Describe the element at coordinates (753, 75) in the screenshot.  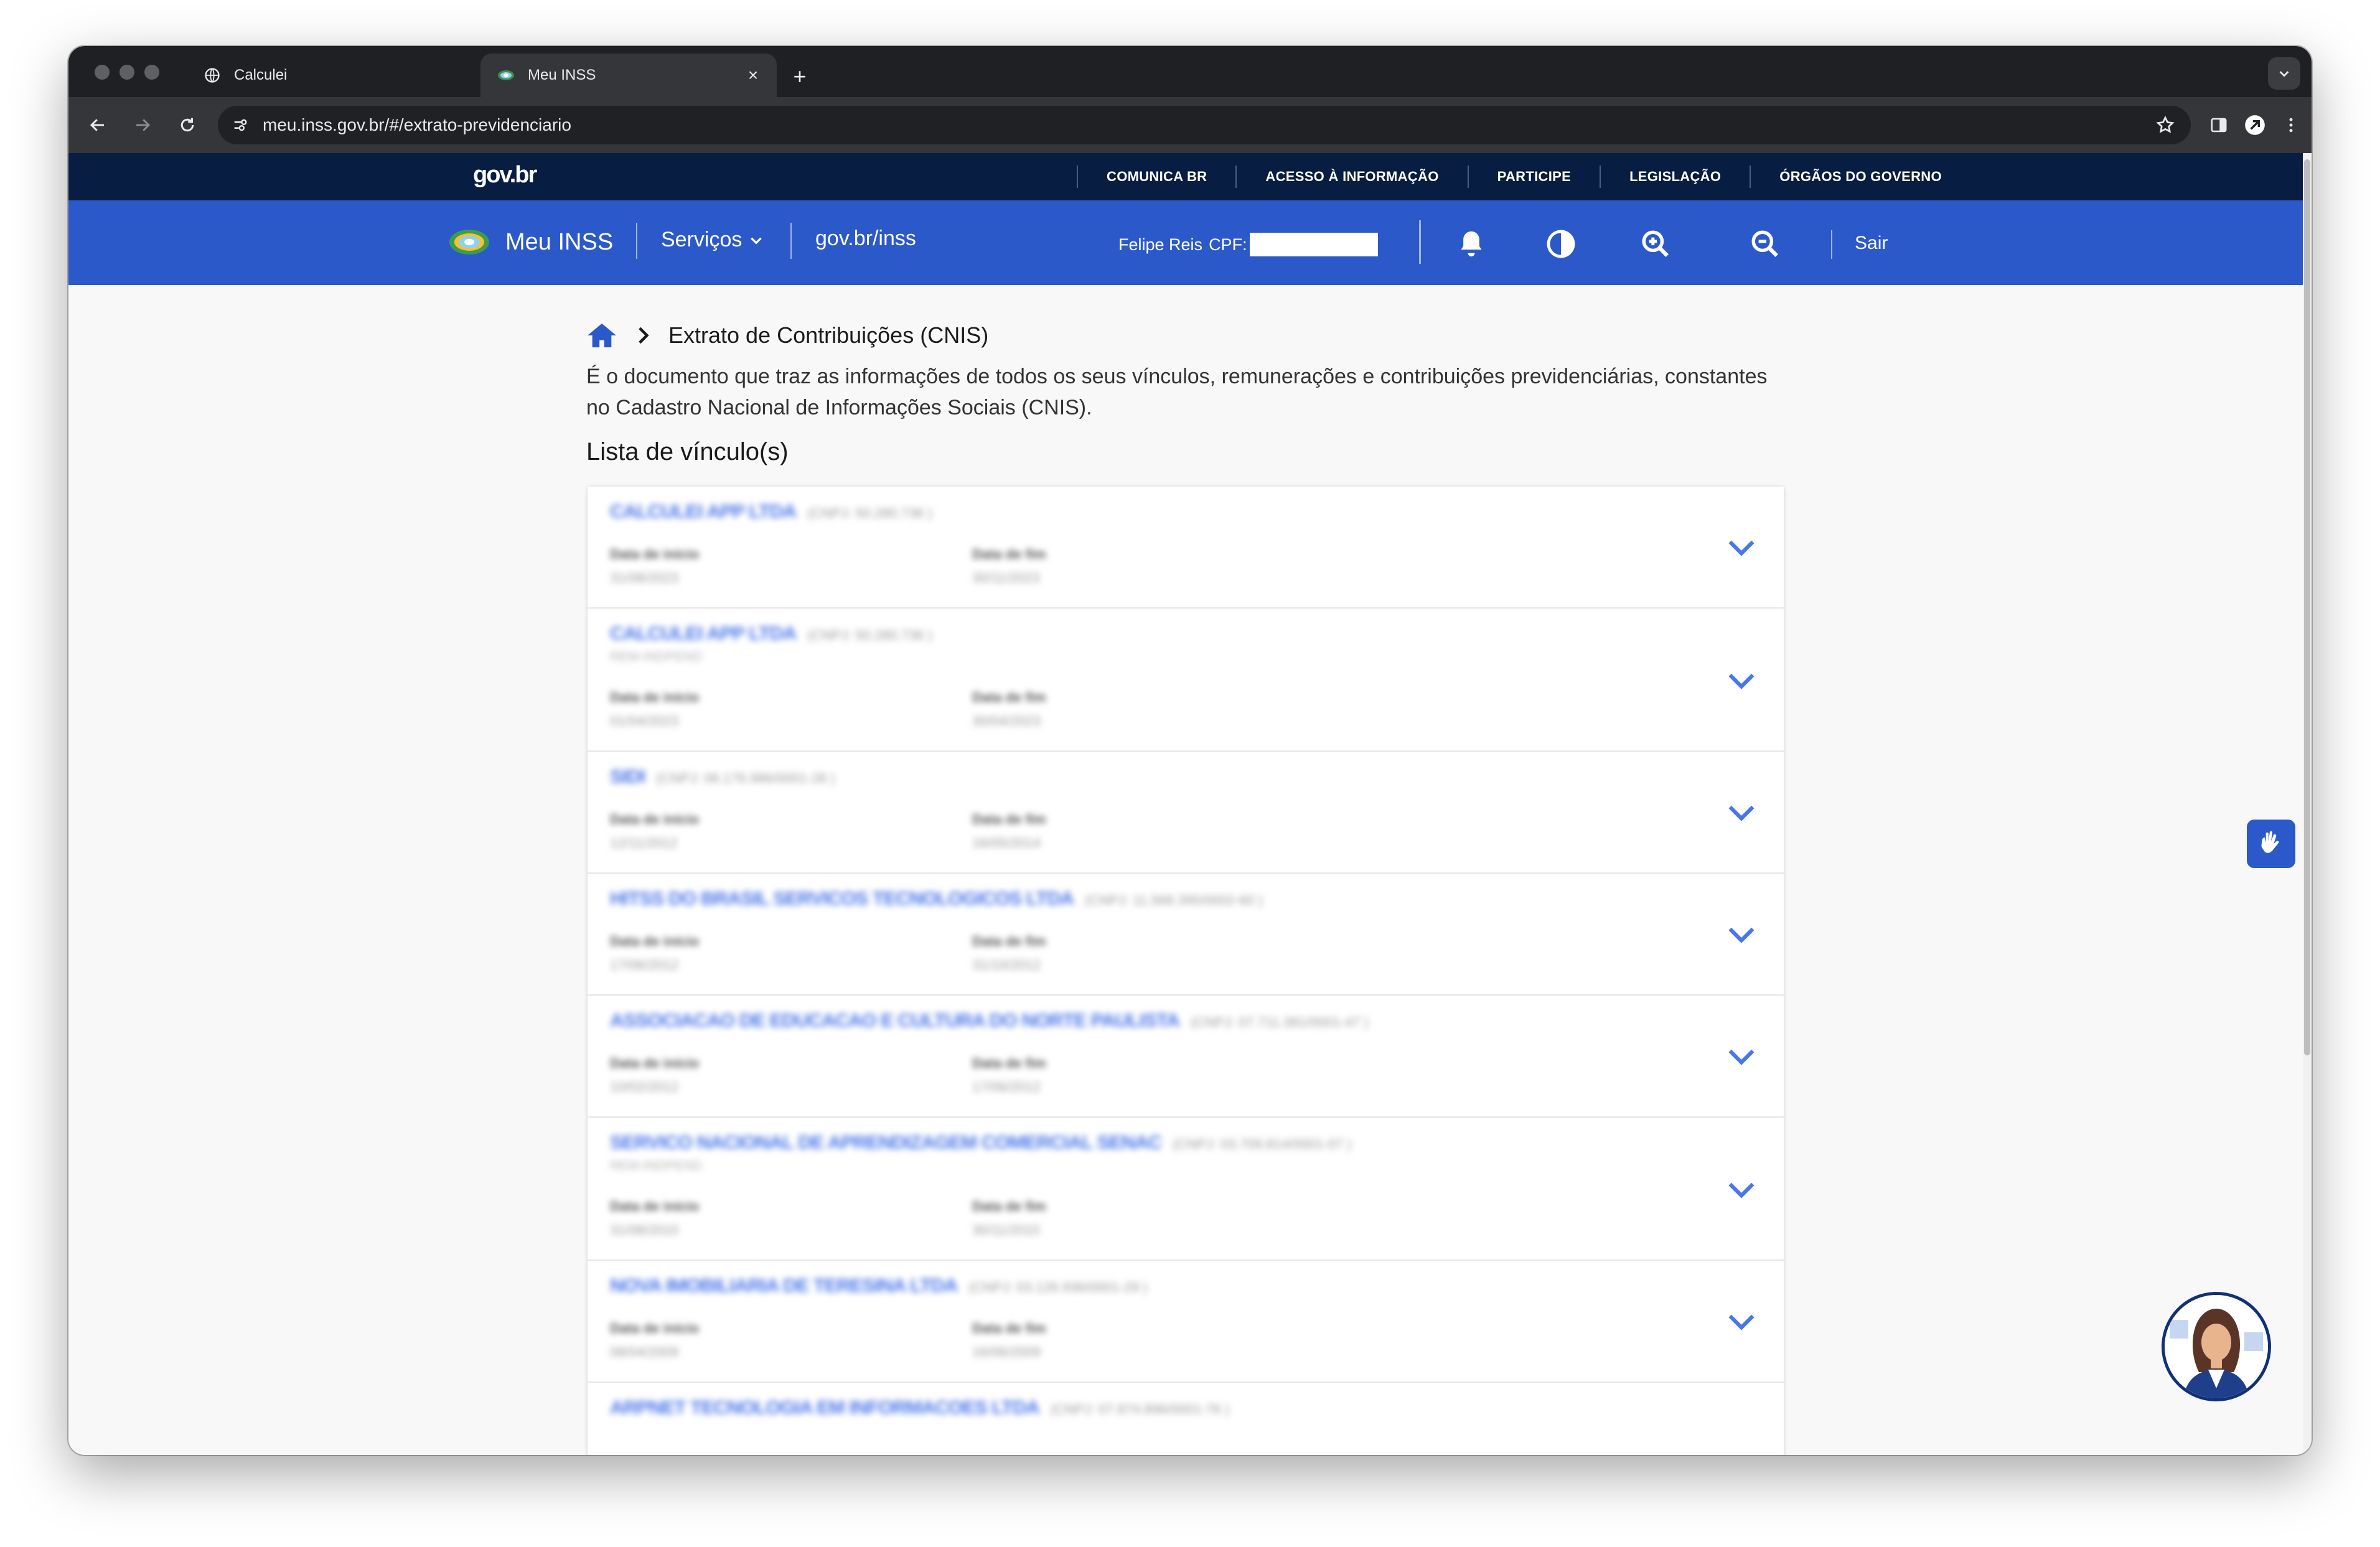
I see `close-tab-icon: ×` at that location.